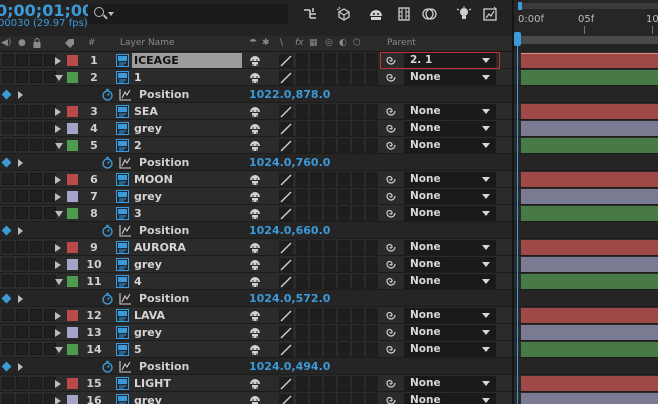  I want to click on layer-name: ICEAGE, so click(187, 60).